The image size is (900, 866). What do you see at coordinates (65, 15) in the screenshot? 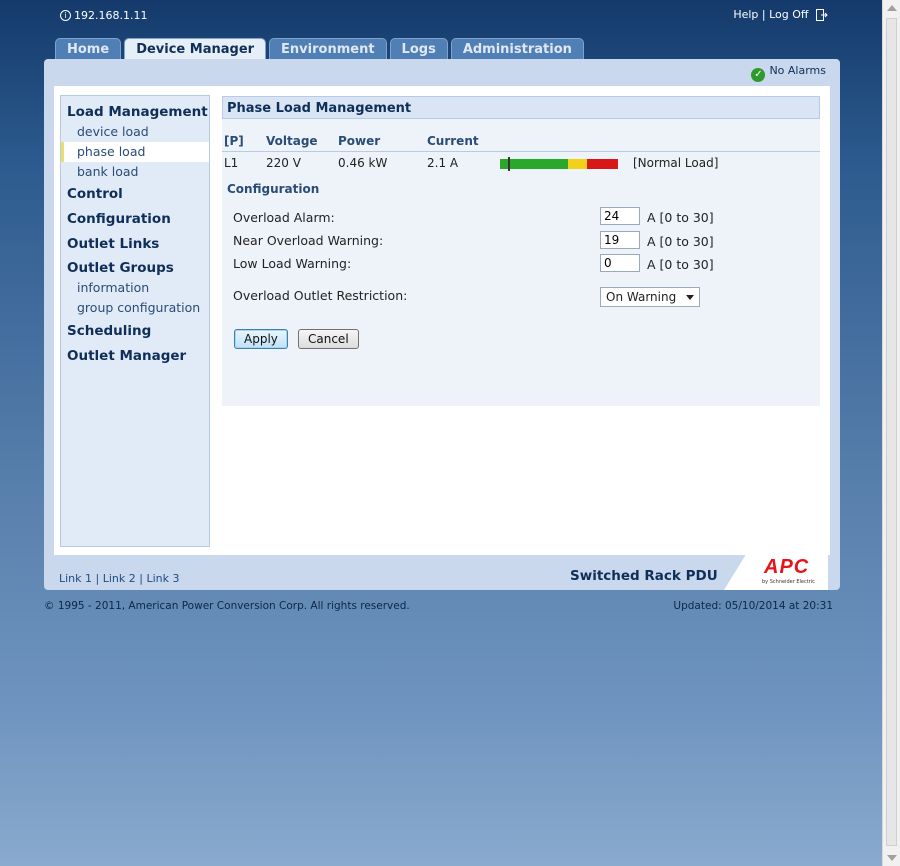
I see `info-icon: i` at bounding box center [65, 15].